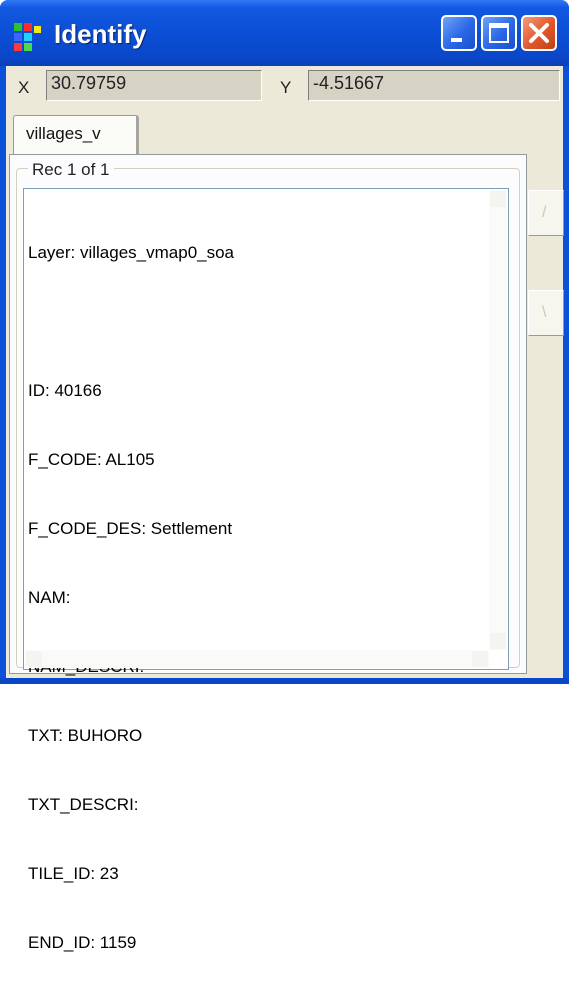  I want to click on y-coordinate-field: -4.51667, so click(434, 85).